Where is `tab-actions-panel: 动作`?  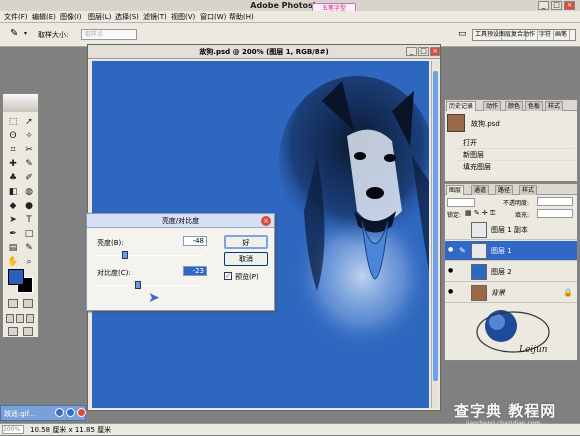
tab-actions-panel: 动作 is located at coordinates (492, 106).